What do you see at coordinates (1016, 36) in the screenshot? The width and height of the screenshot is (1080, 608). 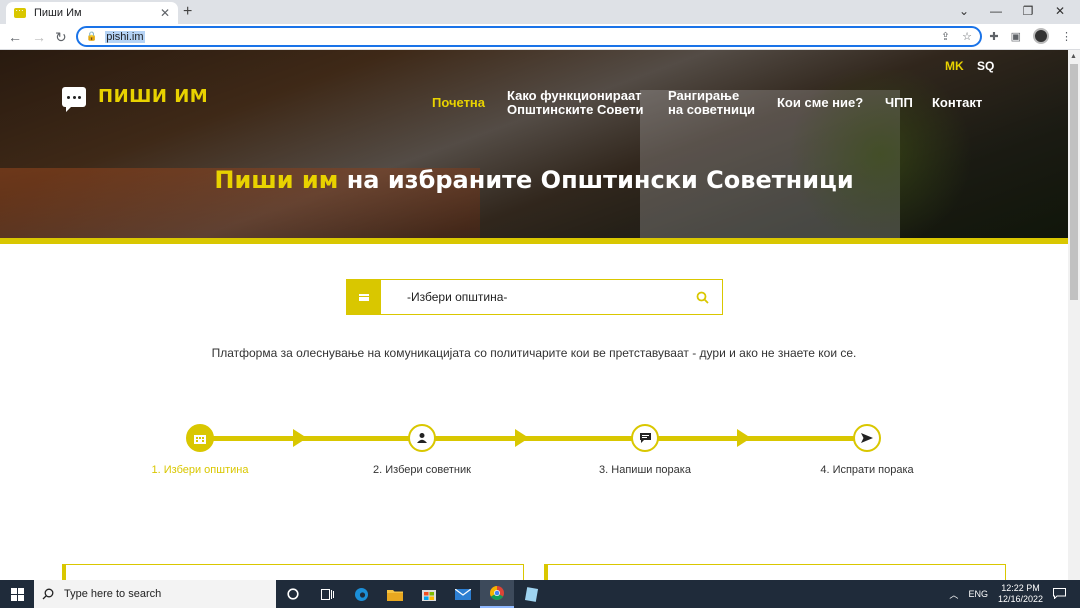 I see `side-panel-icon: ▣` at bounding box center [1016, 36].